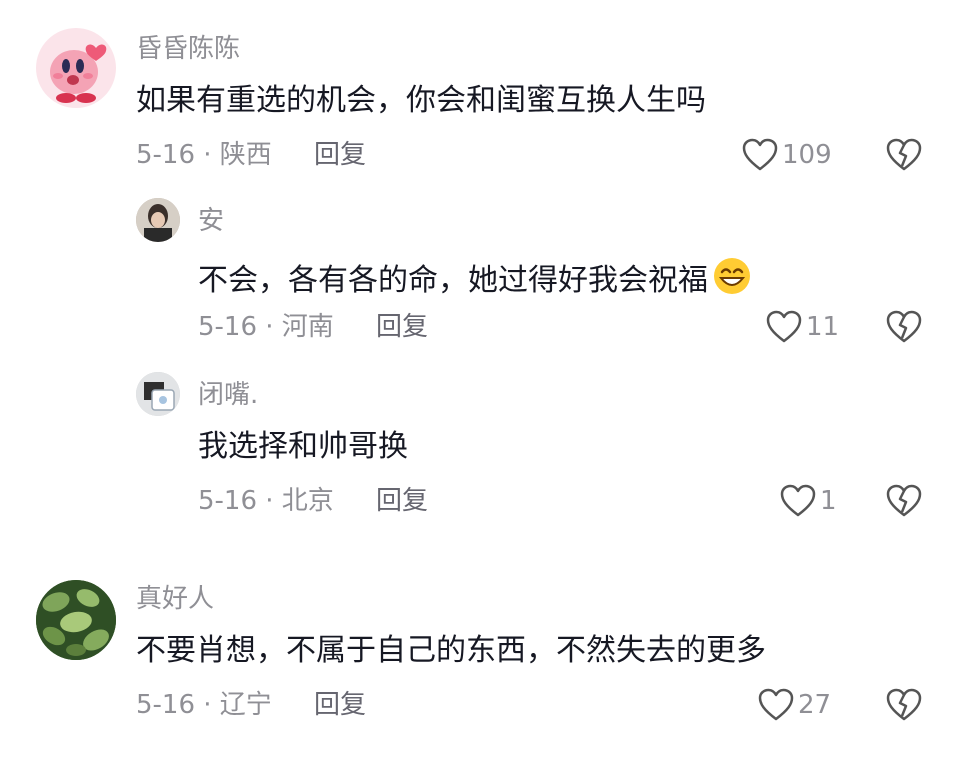  I want to click on comment-text: 我选择和帅哥换, so click(303, 446).